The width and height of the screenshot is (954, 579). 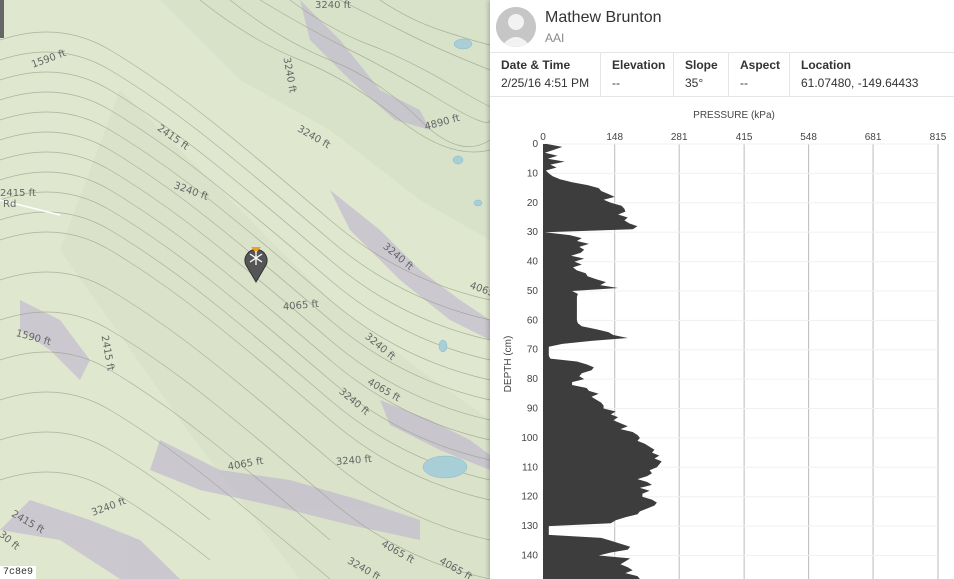 What do you see at coordinates (545, 74) in the screenshot?
I see `datetime-cell: Date & Time 2/25/16 4:51 PM` at bounding box center [545, 74].